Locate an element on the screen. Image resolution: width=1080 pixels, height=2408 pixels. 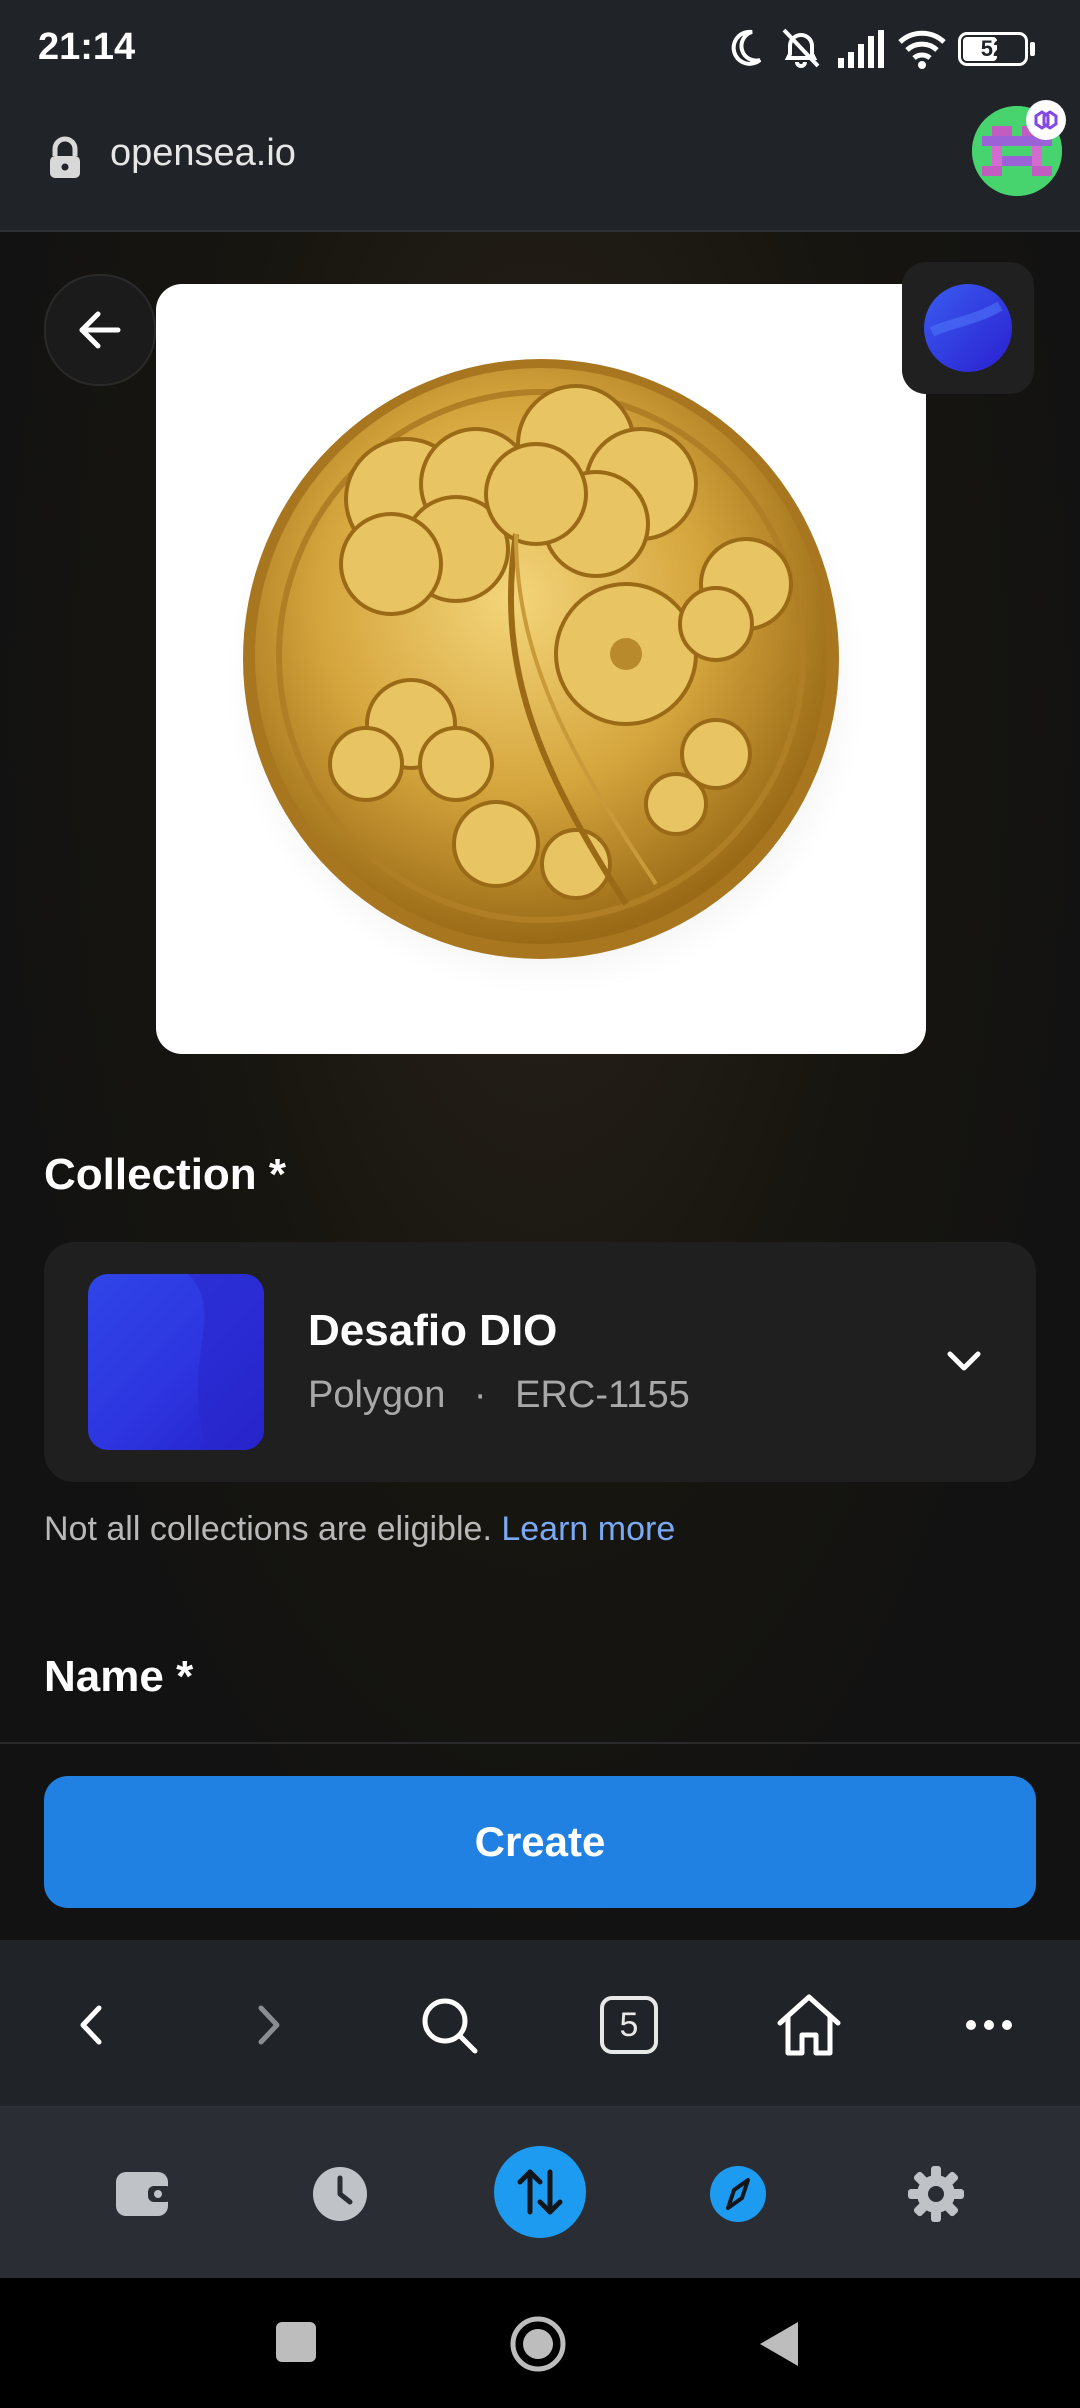
name-label: Name * is located at coordinates (119, 1676).